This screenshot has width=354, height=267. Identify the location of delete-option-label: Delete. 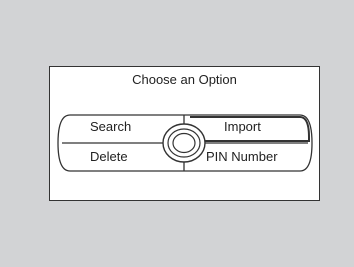
(109, 156).